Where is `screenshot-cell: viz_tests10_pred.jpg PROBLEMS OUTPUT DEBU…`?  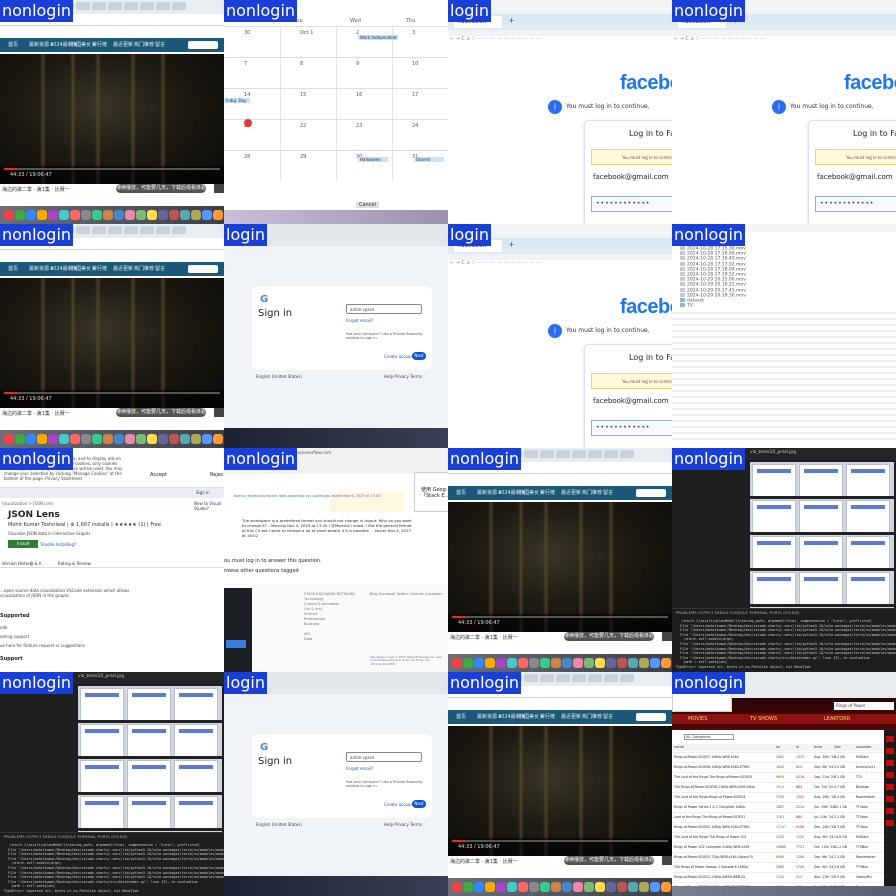 screenshot-cell: viz_tests10_pred.jpg PROBLEMS OUTPUT DEBU… is located at coordinates (784, 560).